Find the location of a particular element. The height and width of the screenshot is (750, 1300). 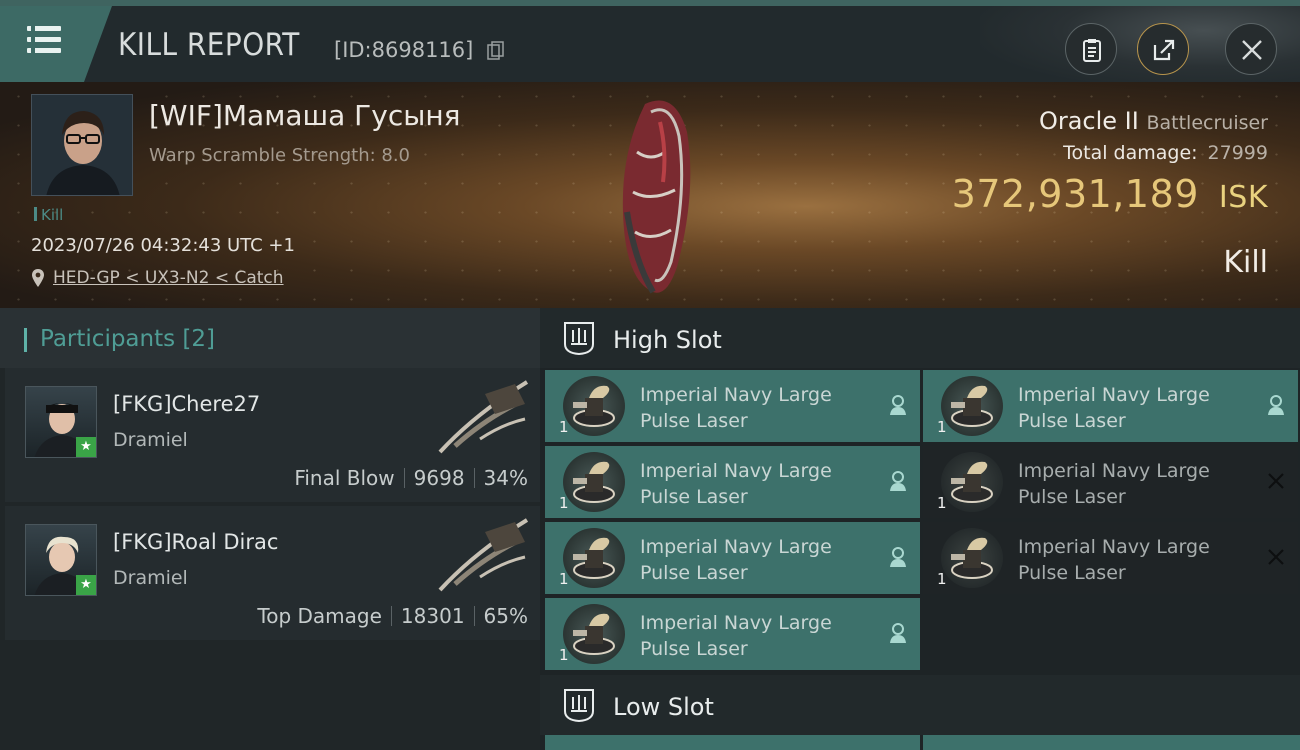

warp-scramble-strength: Warp Scramble Strength: 8.0 is located at coordinates (280, 155).